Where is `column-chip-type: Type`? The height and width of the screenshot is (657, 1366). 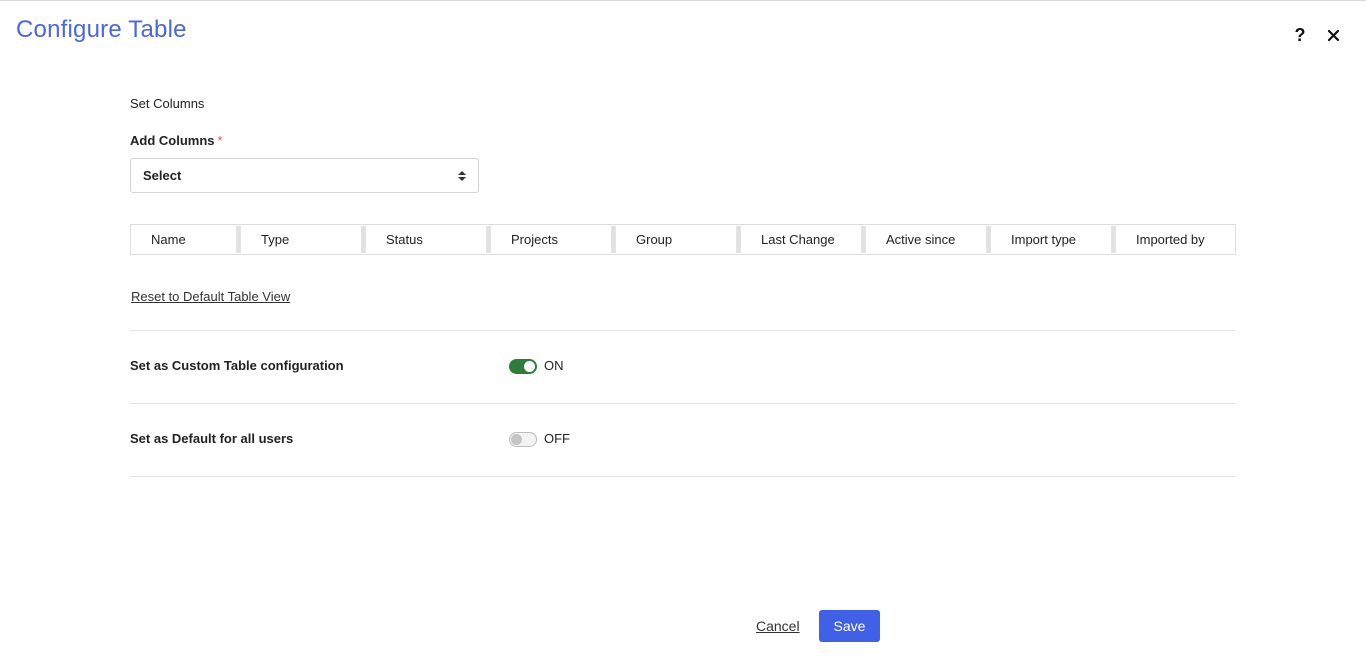
column-chip-type: Type is located at coordinates (303, 239).